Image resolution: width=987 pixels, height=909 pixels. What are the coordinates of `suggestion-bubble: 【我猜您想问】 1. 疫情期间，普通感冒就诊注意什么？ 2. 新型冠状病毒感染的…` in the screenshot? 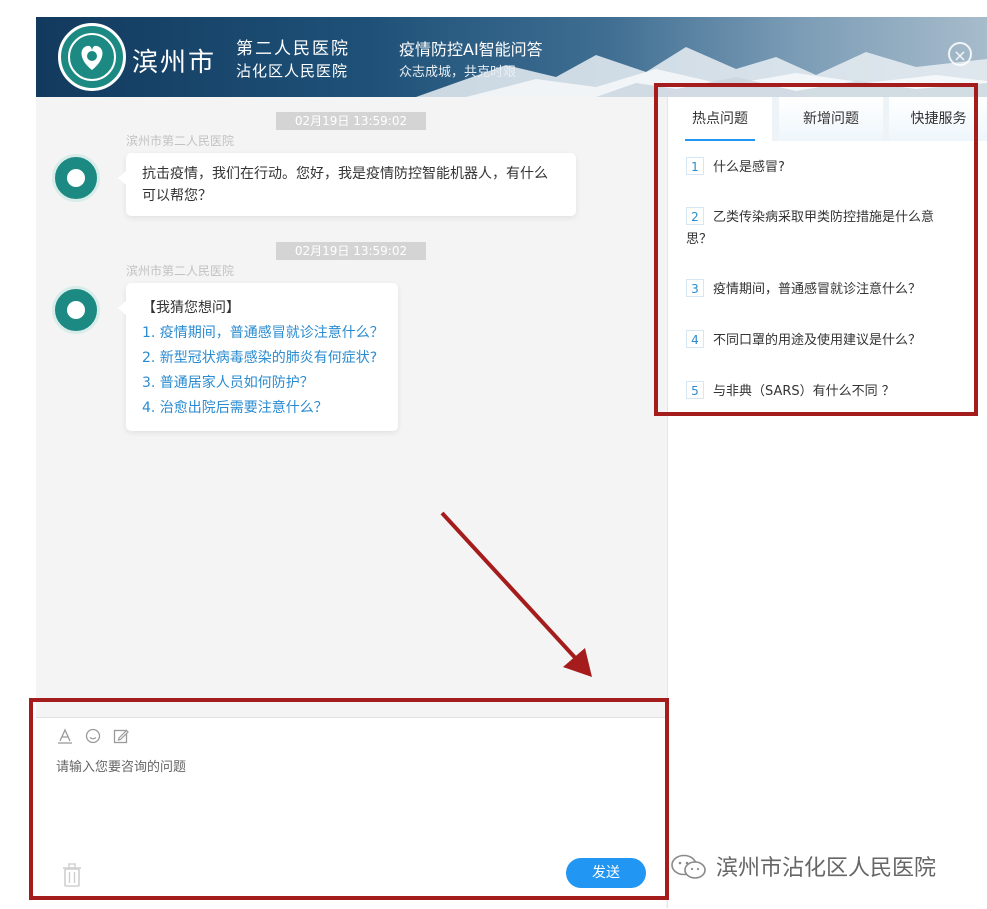 It's located at (258, 357).